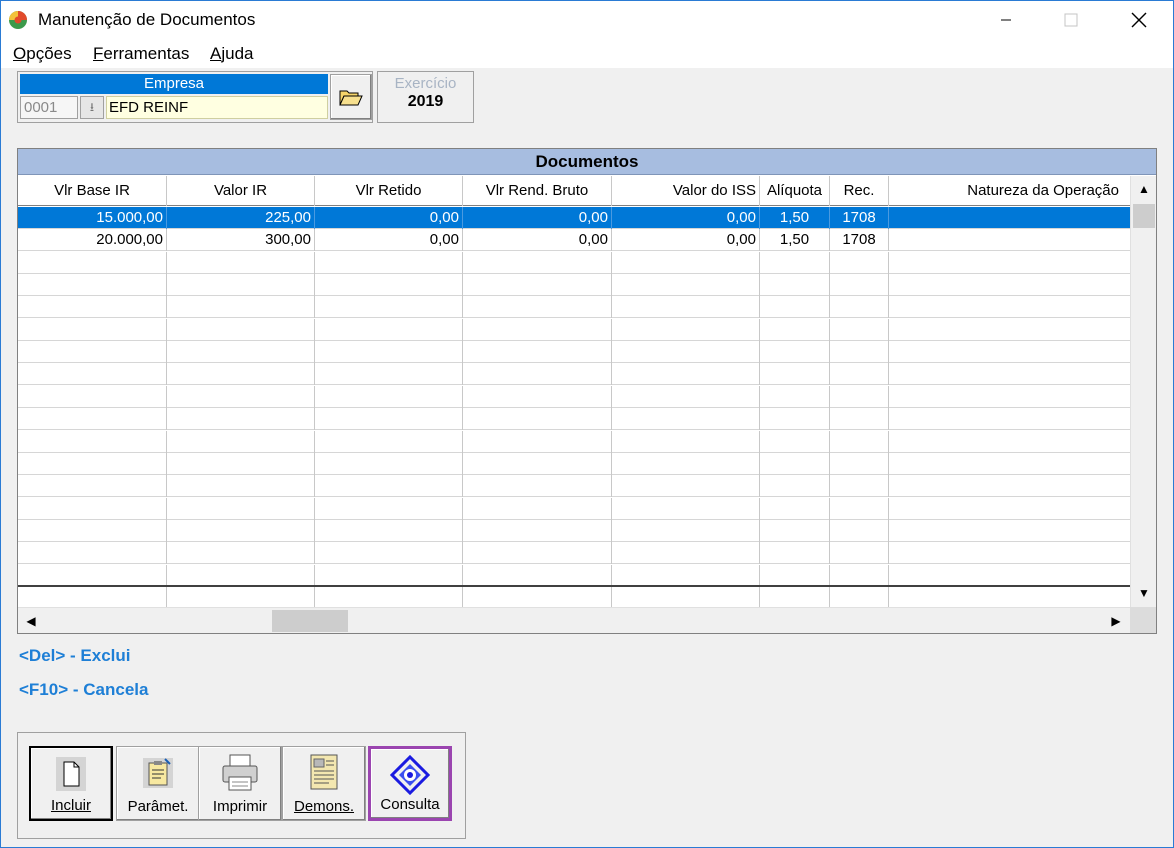 The height and width of the screenshot is (848, 1174). What do you see at coordinates (1143, 391) in the screenshot?
I see `vertical-scrollbar: ▲ ▼` at bounding box center [1143, 391].